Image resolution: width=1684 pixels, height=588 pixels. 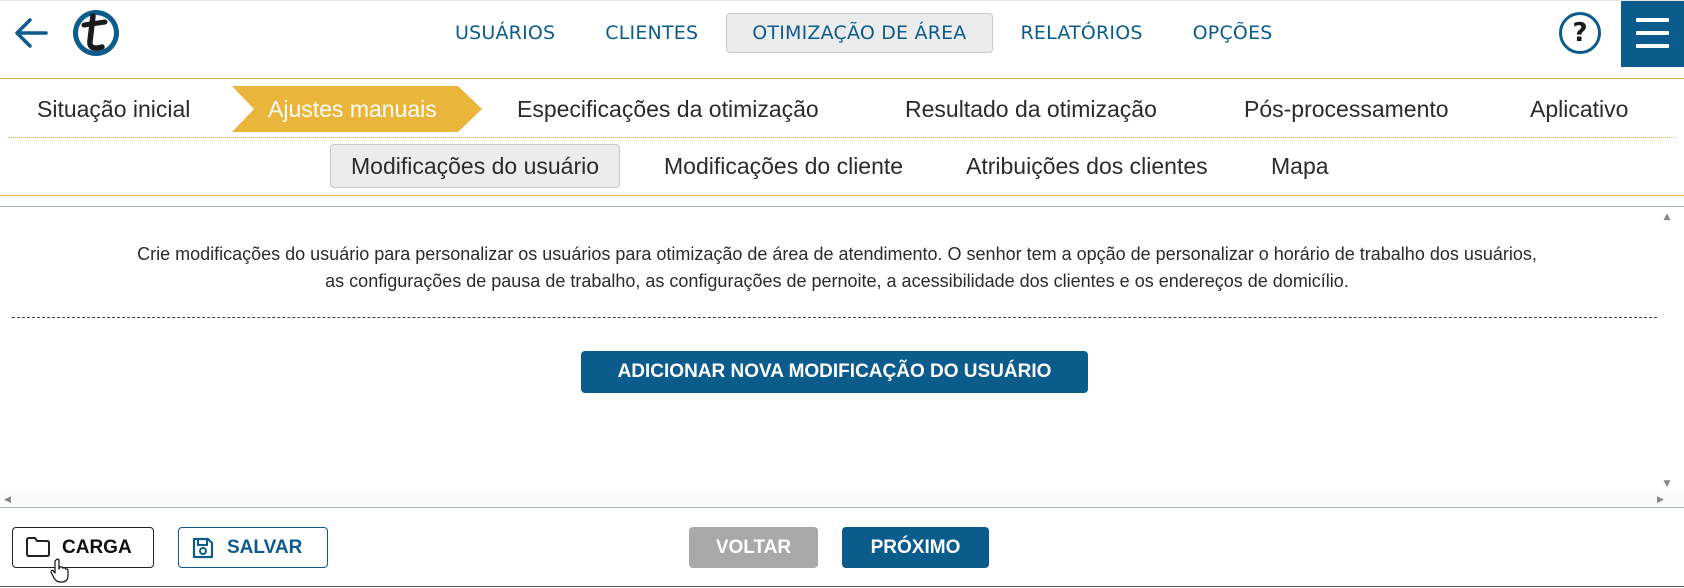 I want to click on content-separator, so click(x=834, y=317).